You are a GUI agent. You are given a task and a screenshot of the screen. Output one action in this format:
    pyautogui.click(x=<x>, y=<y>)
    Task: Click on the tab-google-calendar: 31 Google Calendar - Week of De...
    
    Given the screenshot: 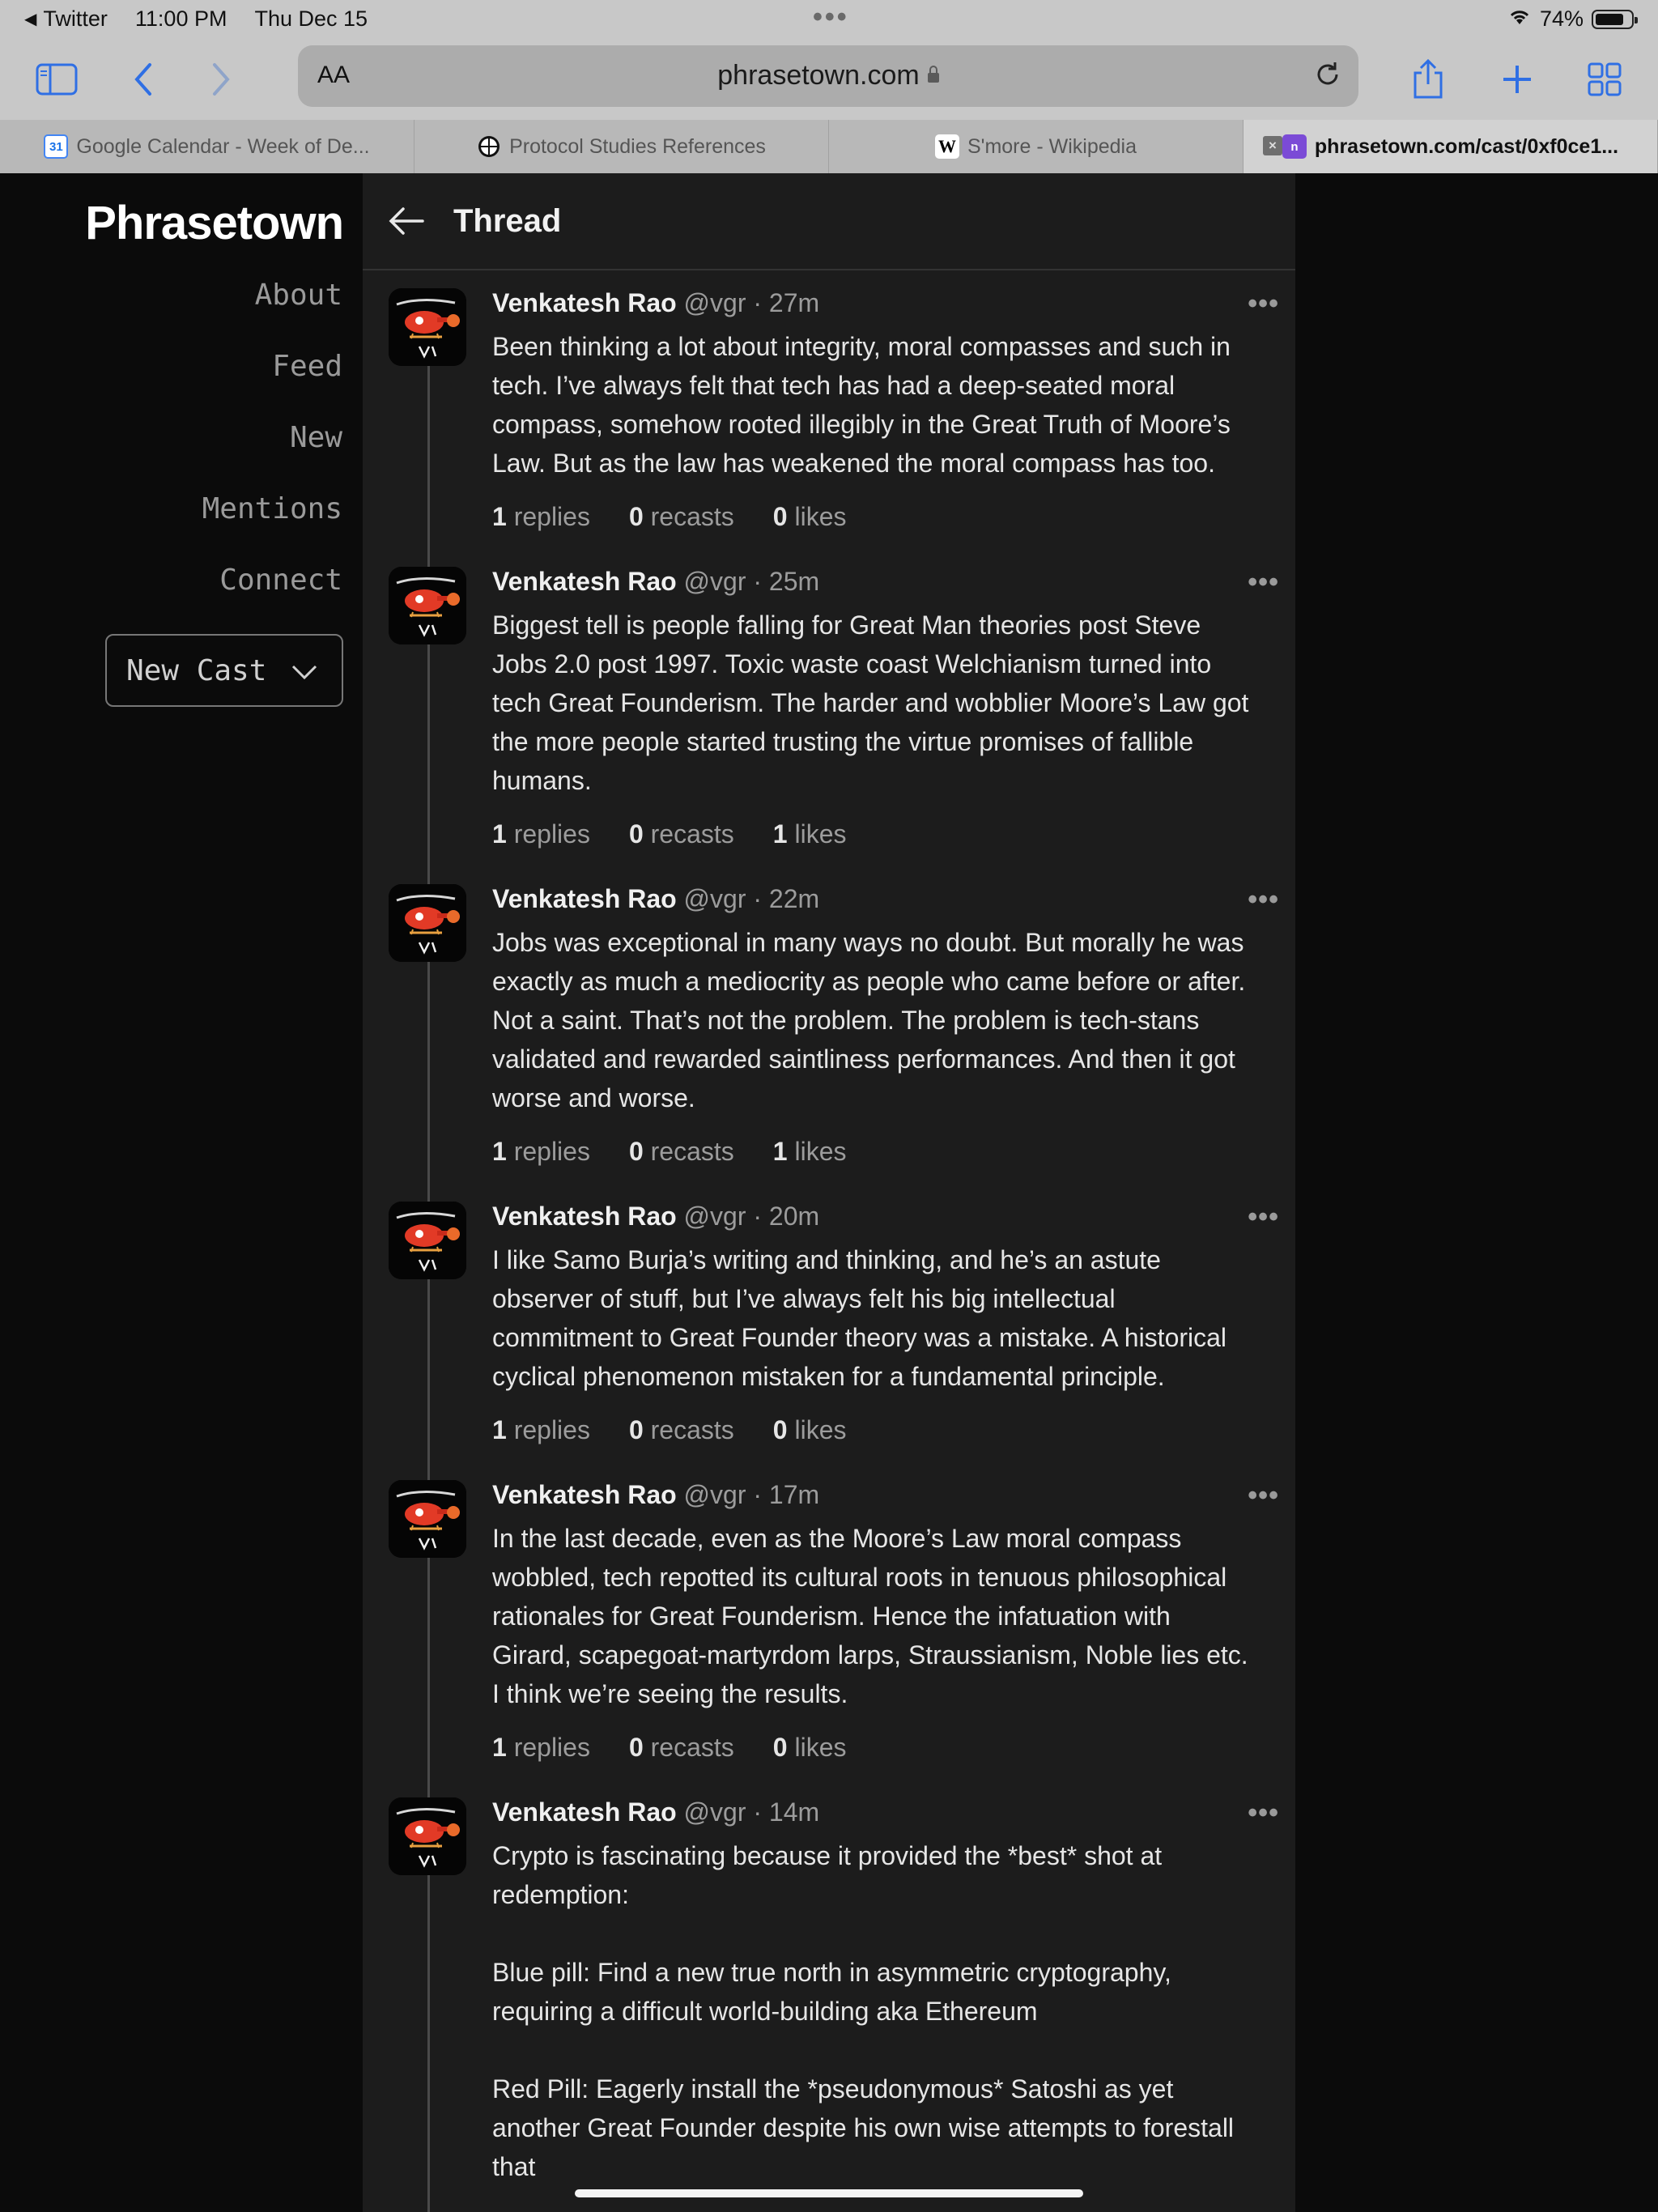 What is the action you would take?
    pyautogui.click(x=207, y=146)
    